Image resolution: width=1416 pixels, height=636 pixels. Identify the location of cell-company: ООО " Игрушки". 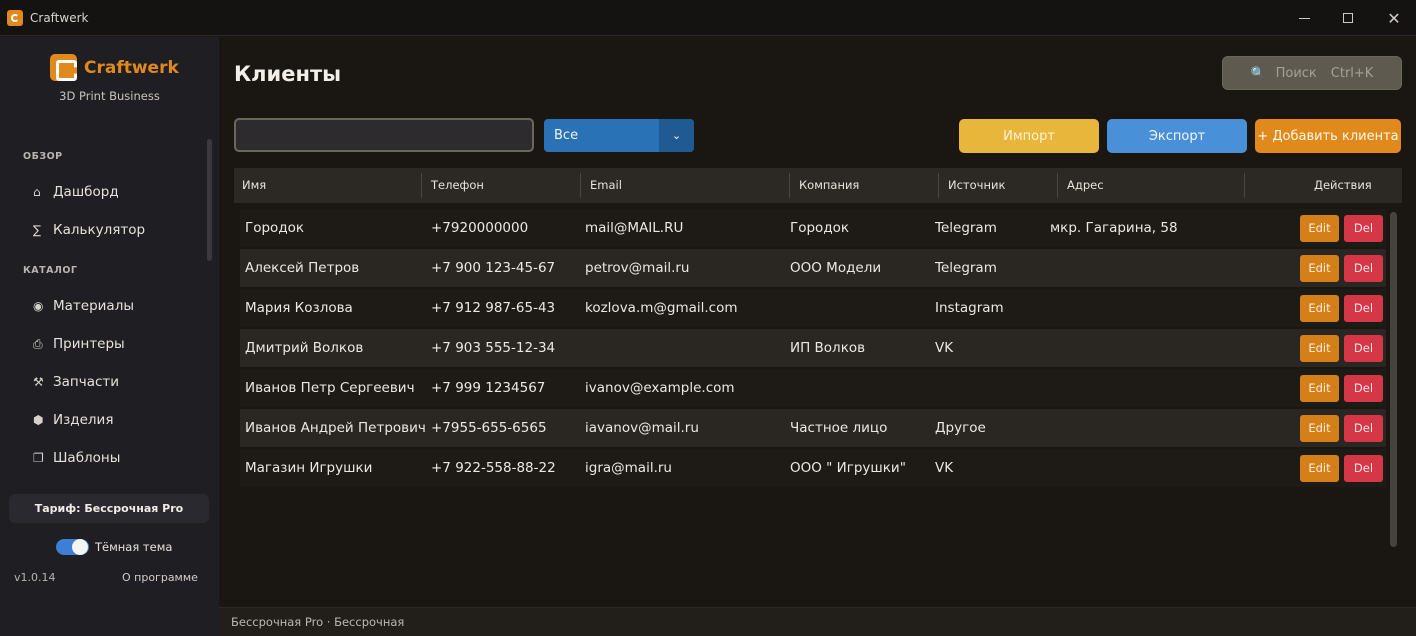
(848, 468).